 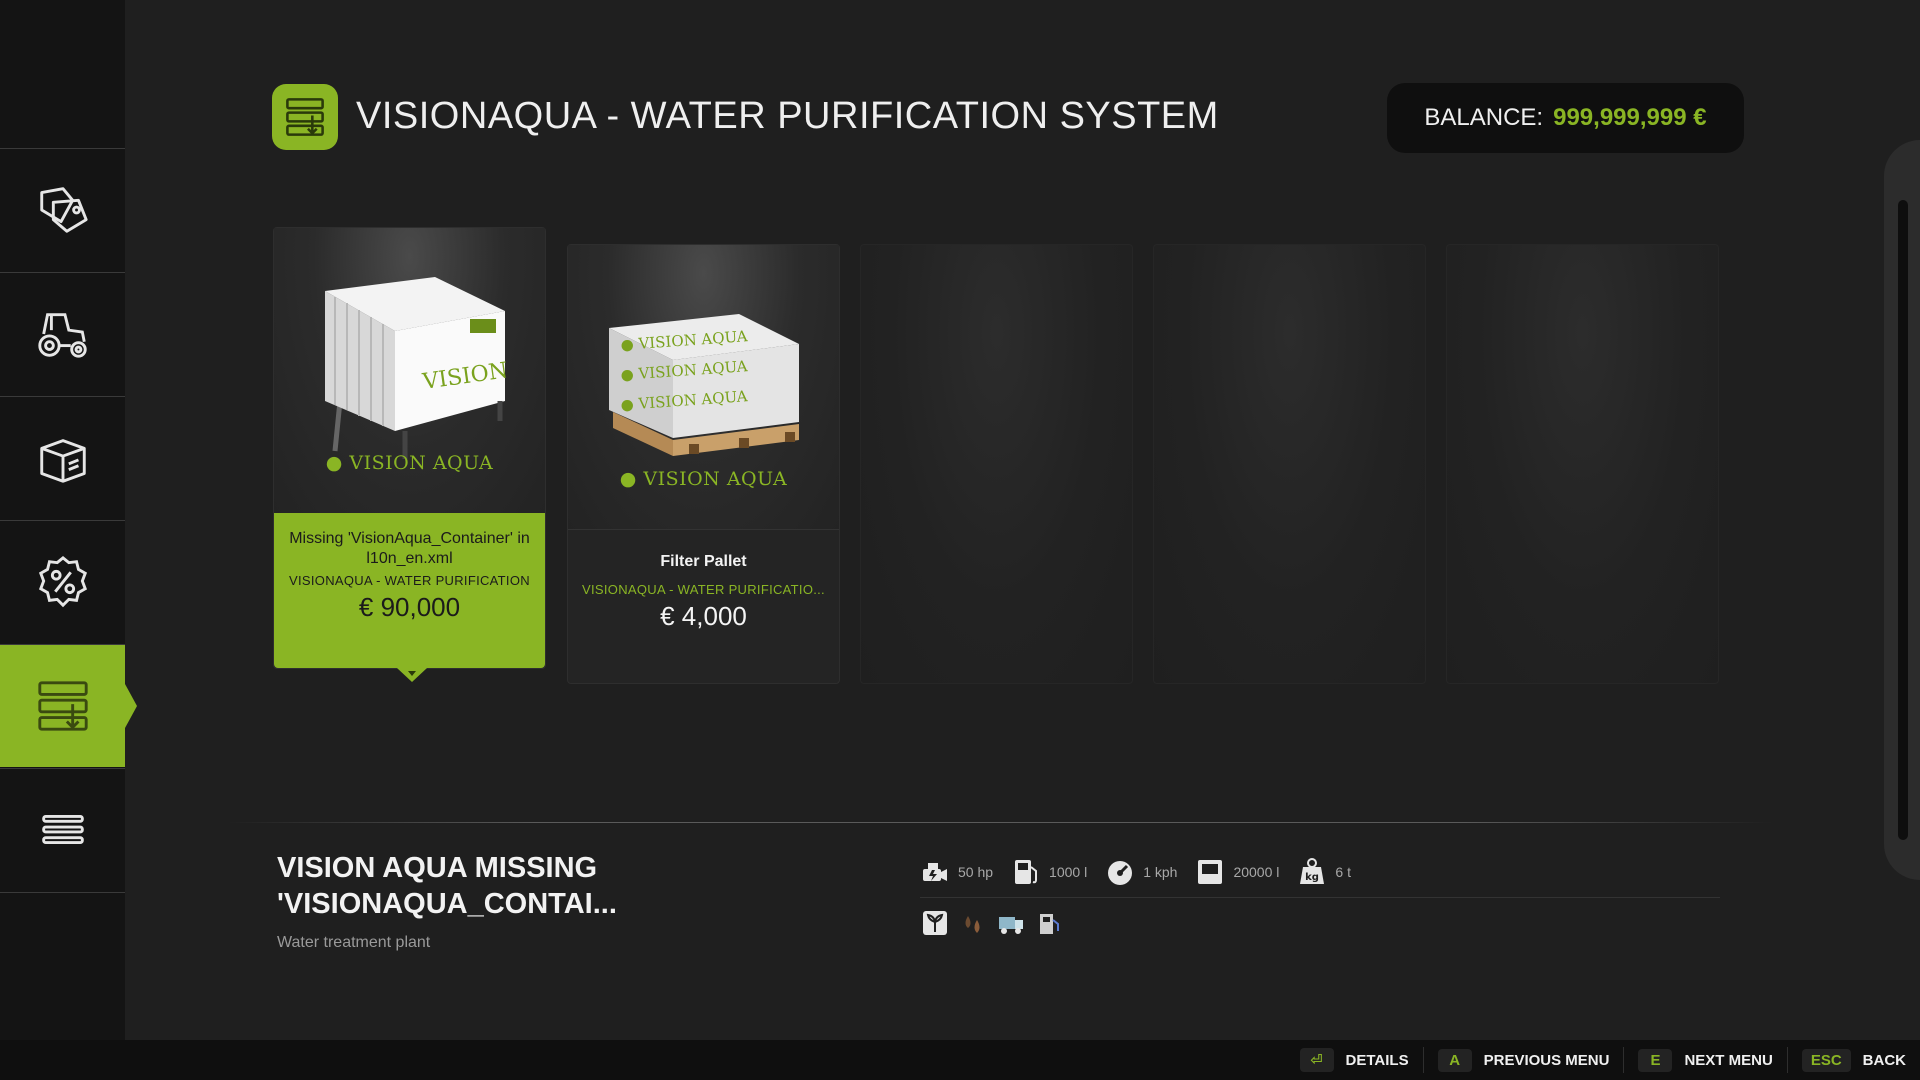 I want to click on category-icon-badge, so click(x=305, y=117).